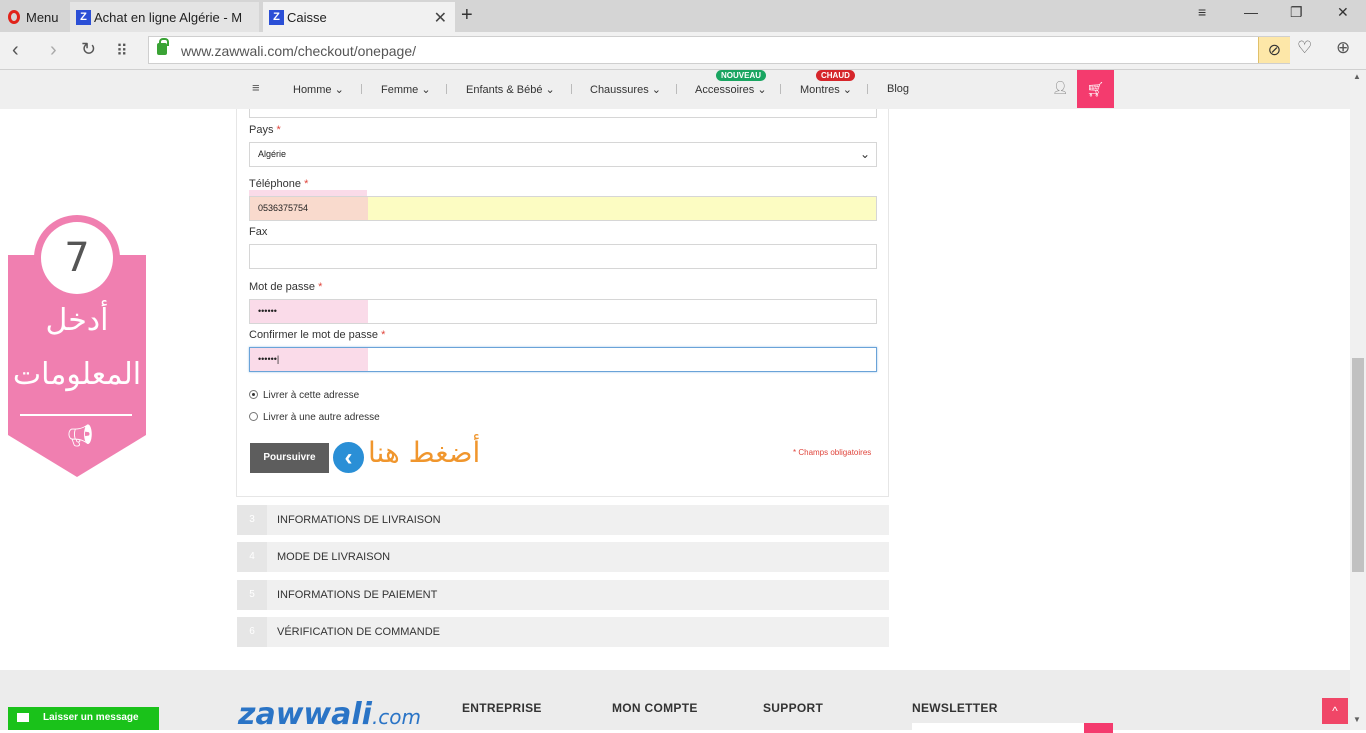 This screenshot has width=1366, height=733. I want to click on back-to-top-button: ^, so click(1335, 711).